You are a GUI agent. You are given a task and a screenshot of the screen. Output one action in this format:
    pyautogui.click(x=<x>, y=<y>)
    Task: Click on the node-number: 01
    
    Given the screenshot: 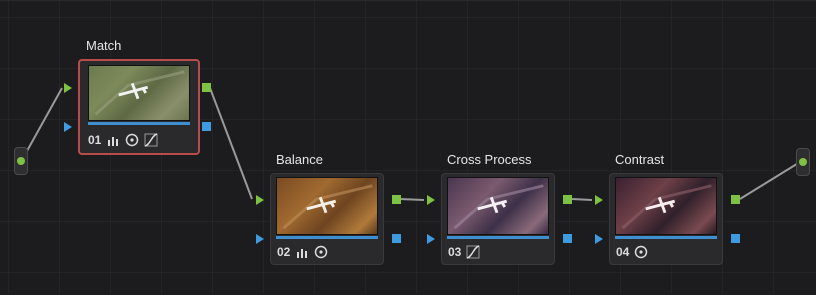 What is the action you would take?
    pyautogui.click(x=95, y=140)
    